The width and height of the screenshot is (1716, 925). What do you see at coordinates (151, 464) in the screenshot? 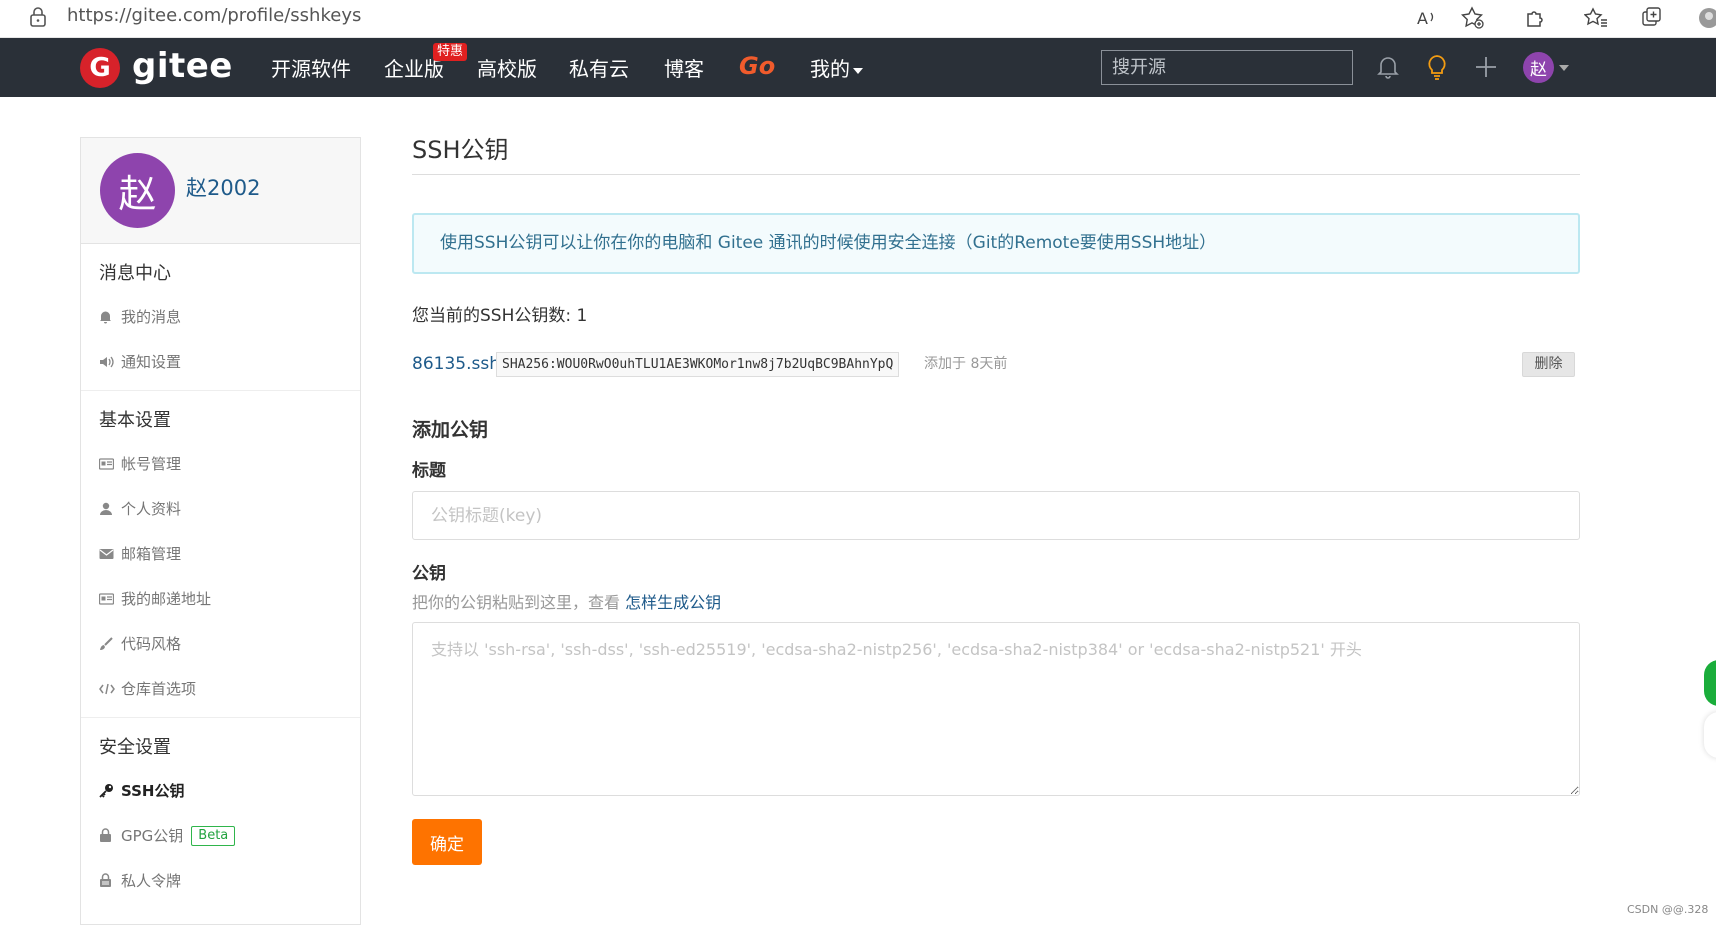
I see `sidebar-item-label: 帐号管理` at bounding box center [151, 464].